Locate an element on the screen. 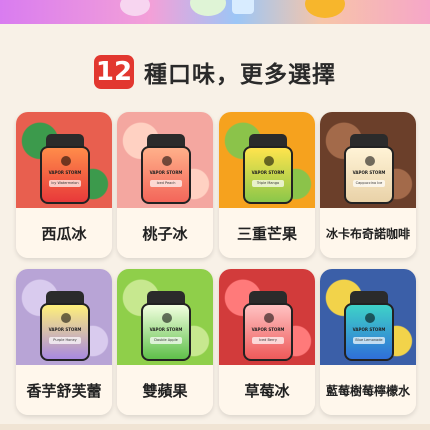 This screenshot has height=430, width=430. device-body: VAPOR STORM Purple Honey is located at coordinates (65, 332).